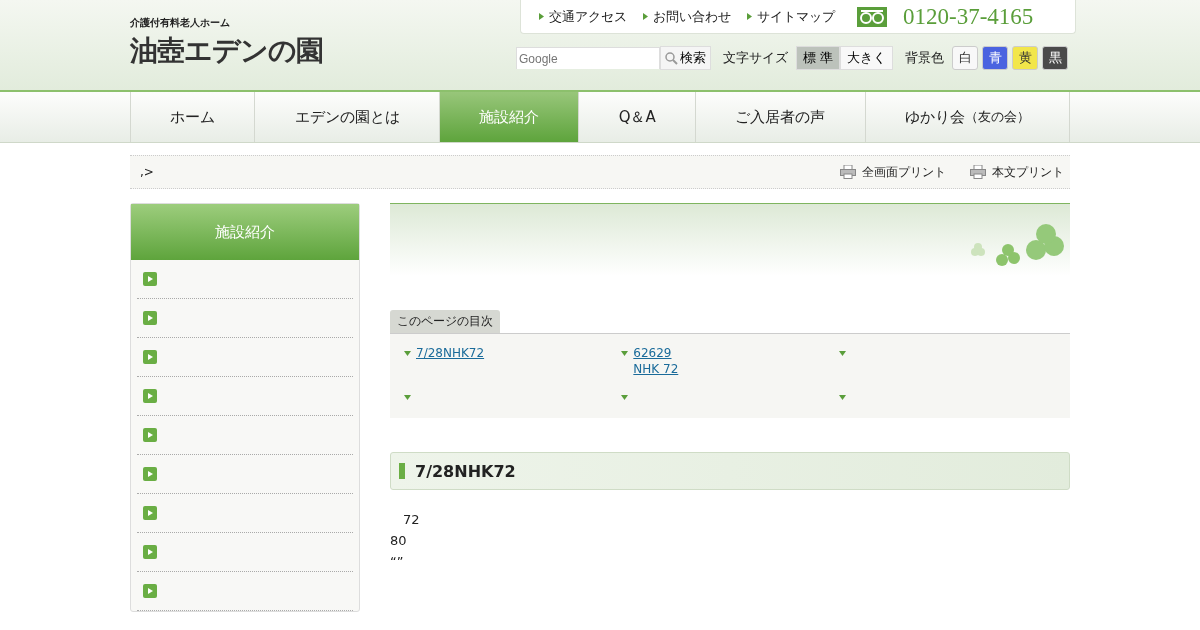 Image resolution: width=1200 pixels, height=630 pixels. I want to click on utility-link: サイトマップ, so click(791, 16).